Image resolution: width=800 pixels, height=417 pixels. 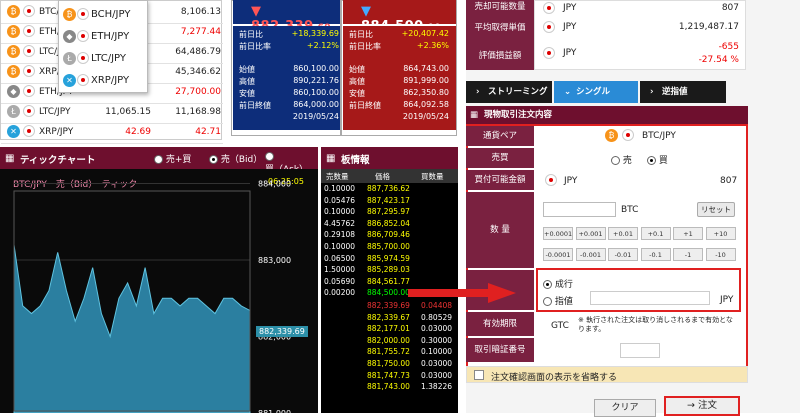 I want to click on book-bid-row: 881,747.73 0.03000, so click(x=389, y=376).